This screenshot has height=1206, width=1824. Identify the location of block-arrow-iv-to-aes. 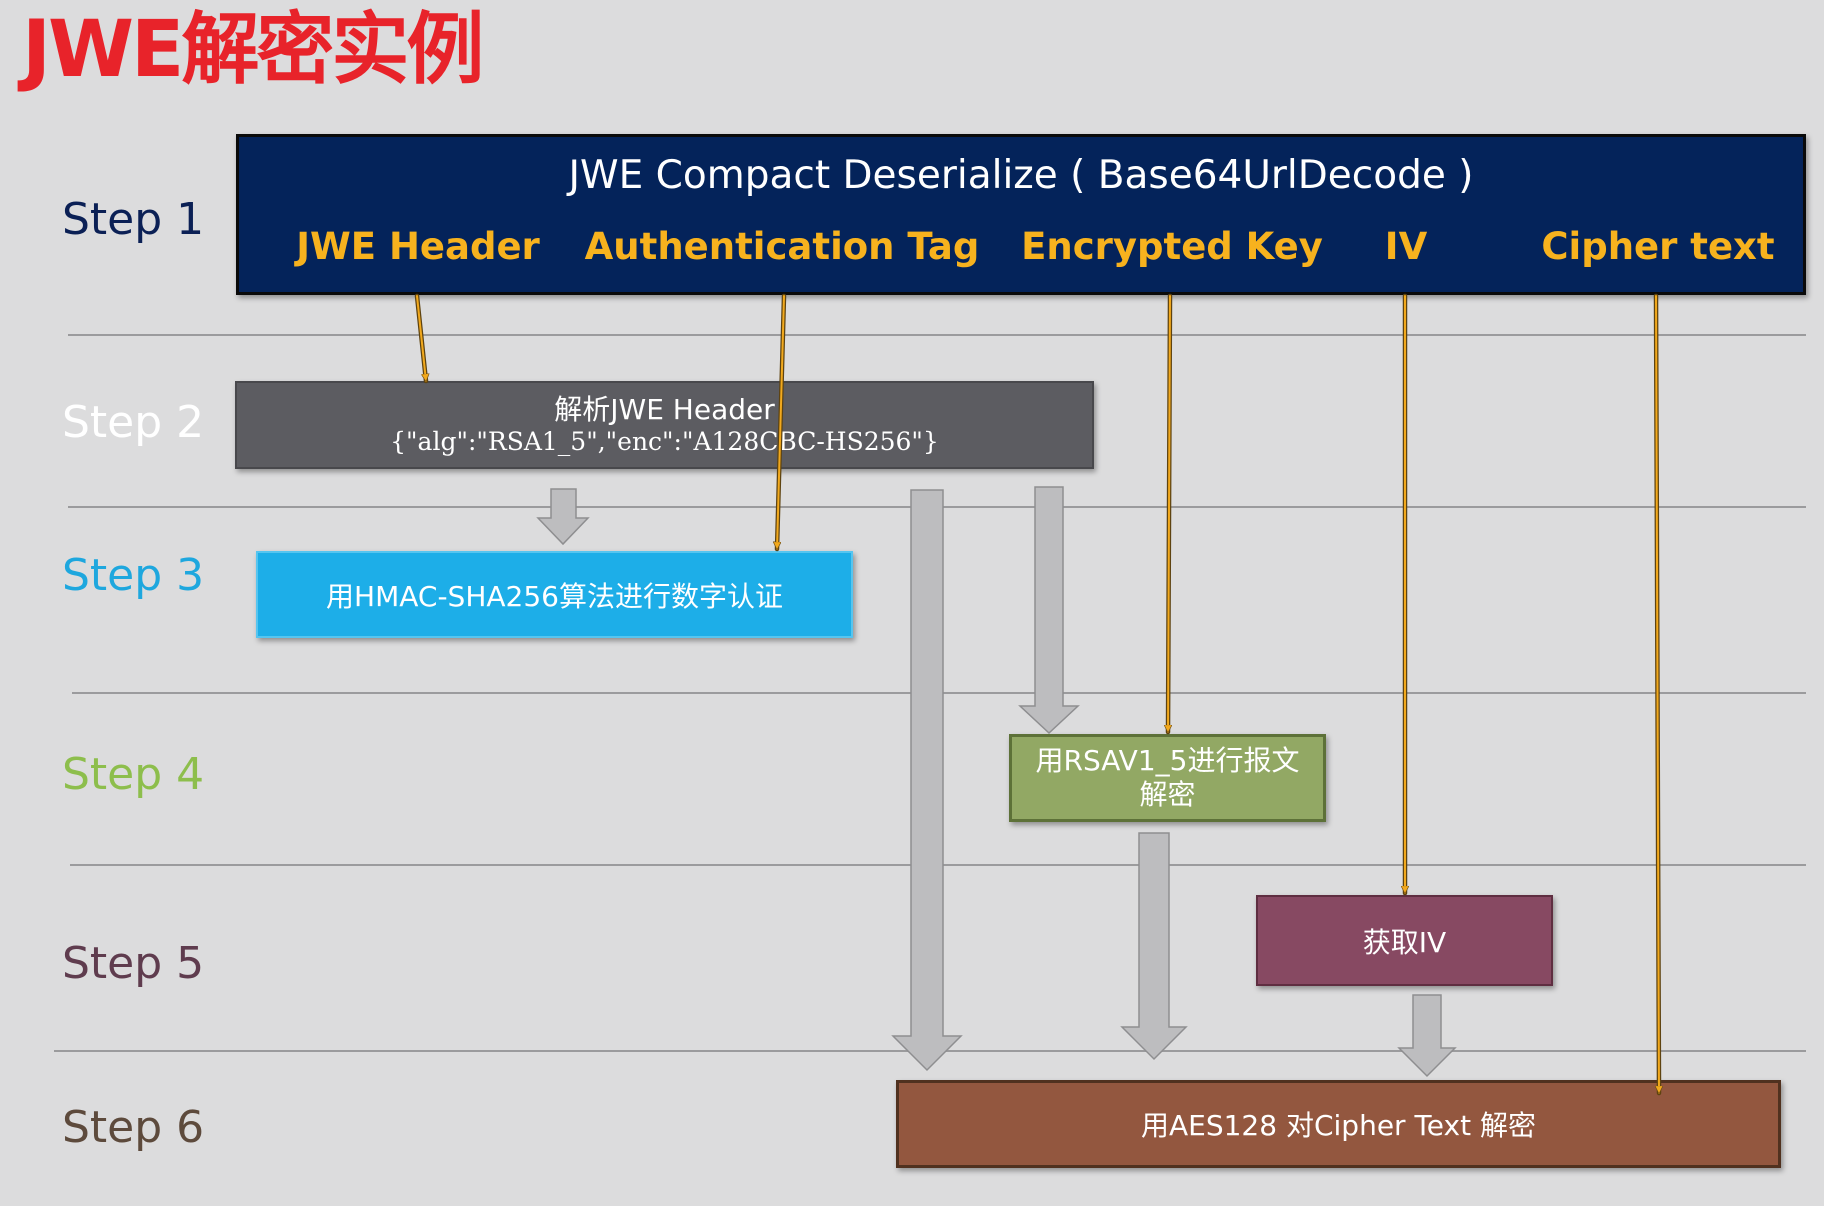
(1427, 1036).